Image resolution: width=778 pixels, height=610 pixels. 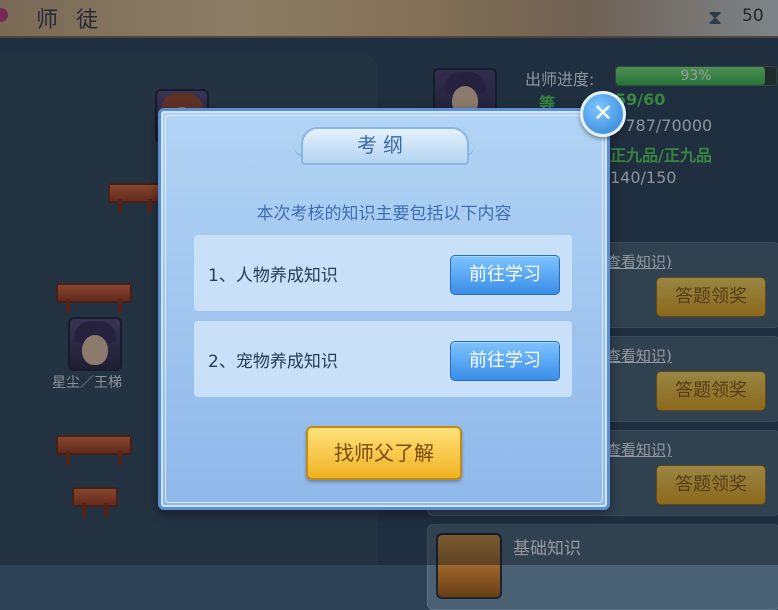 What do you see at coordinates (273, 276) in the screenshot?
I see `syllabus-item-text: 1、人物养成知识` at bounding box center [273, 276].